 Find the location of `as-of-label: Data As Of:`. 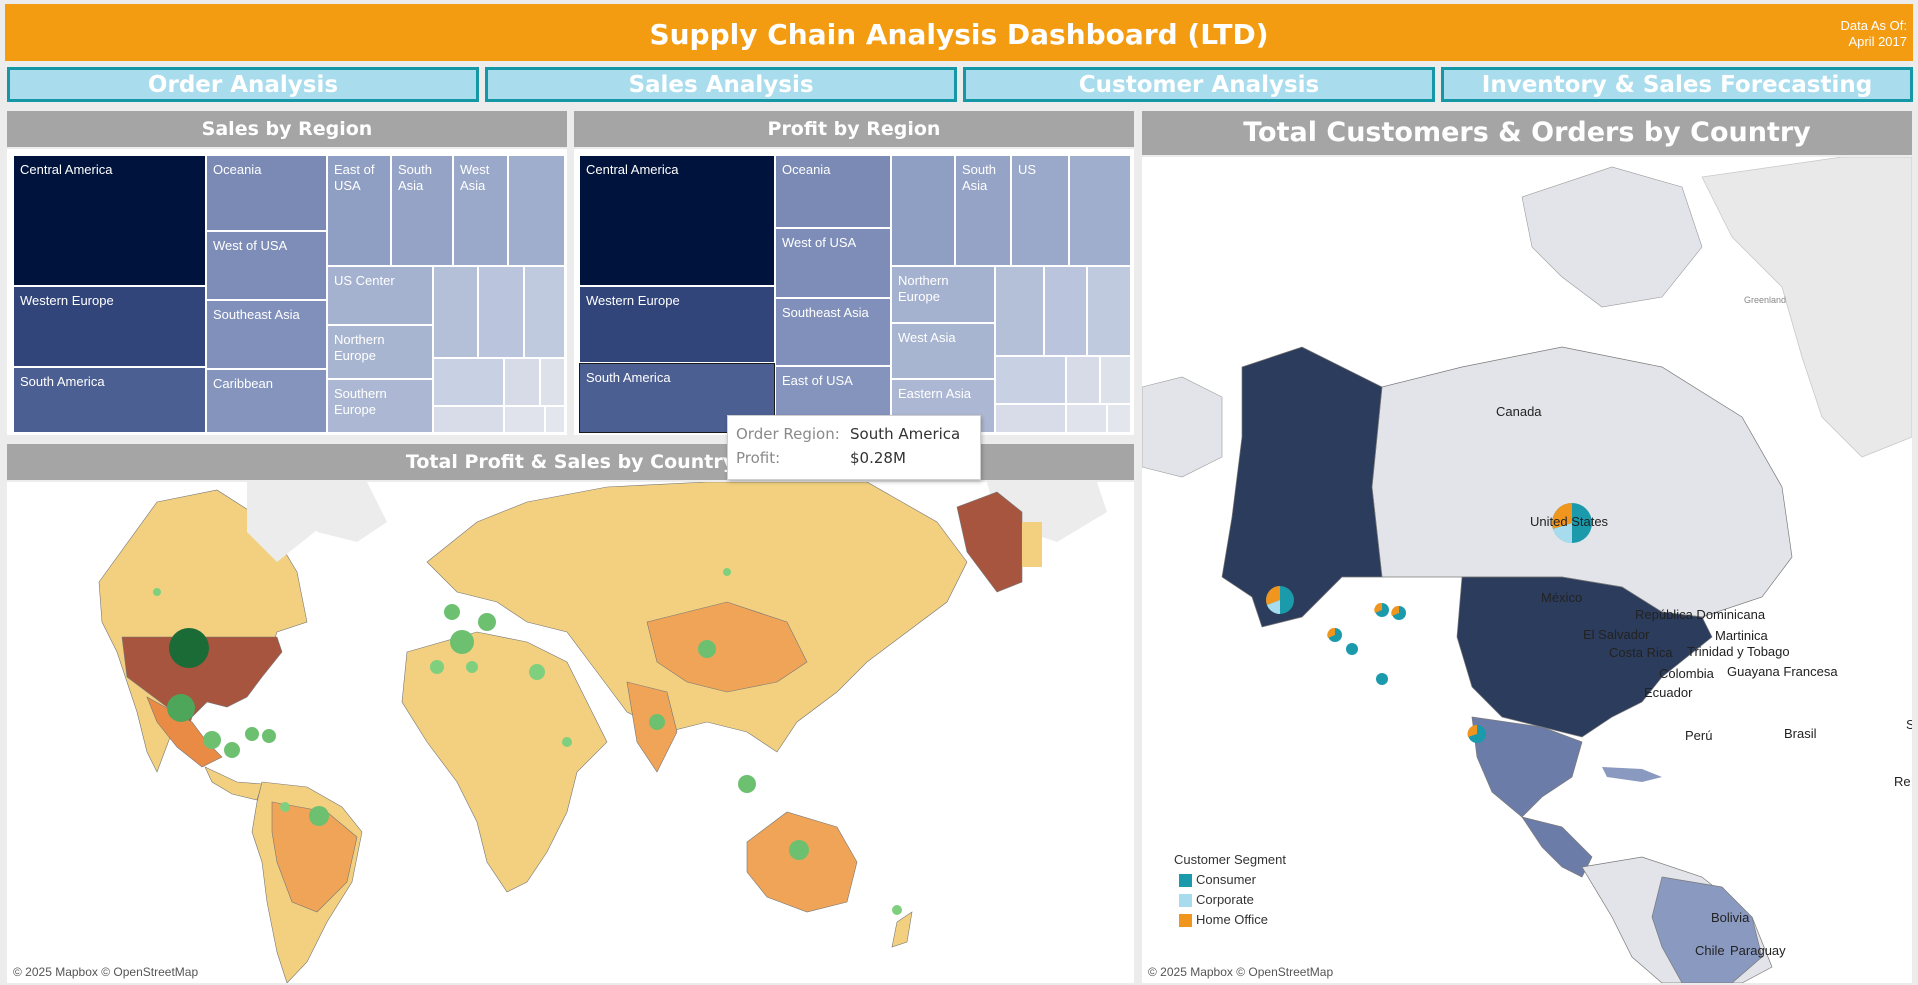

as-of-label: Data As Of: is located at coordinates (1873, 25).